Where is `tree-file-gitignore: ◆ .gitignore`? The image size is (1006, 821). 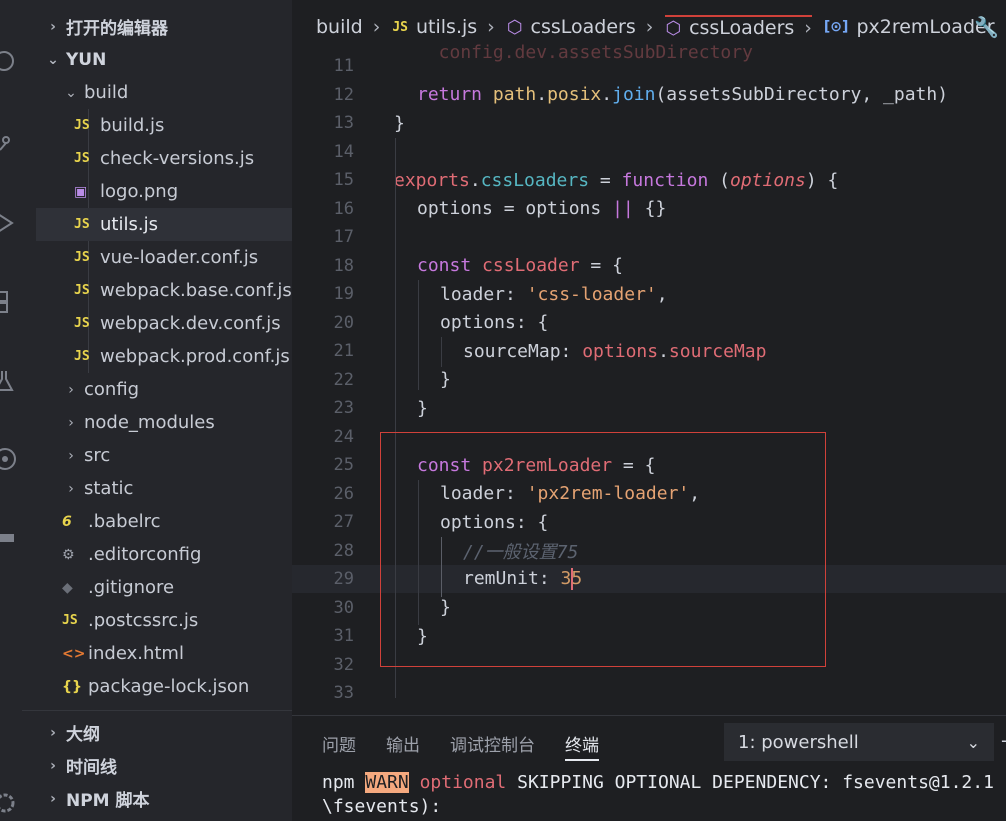 tree-file-gitignore: ◆ .gitignore is located at coordinates (157, 587).